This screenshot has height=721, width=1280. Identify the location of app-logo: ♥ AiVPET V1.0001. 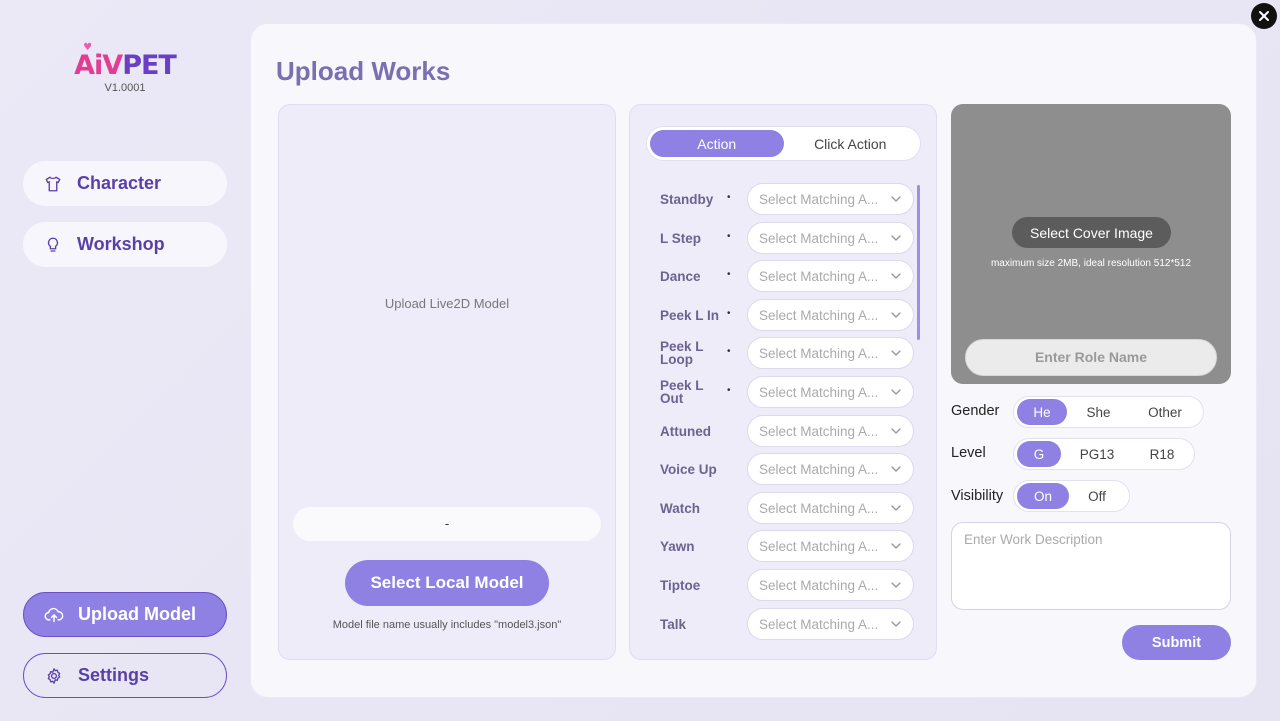
(125, 68).